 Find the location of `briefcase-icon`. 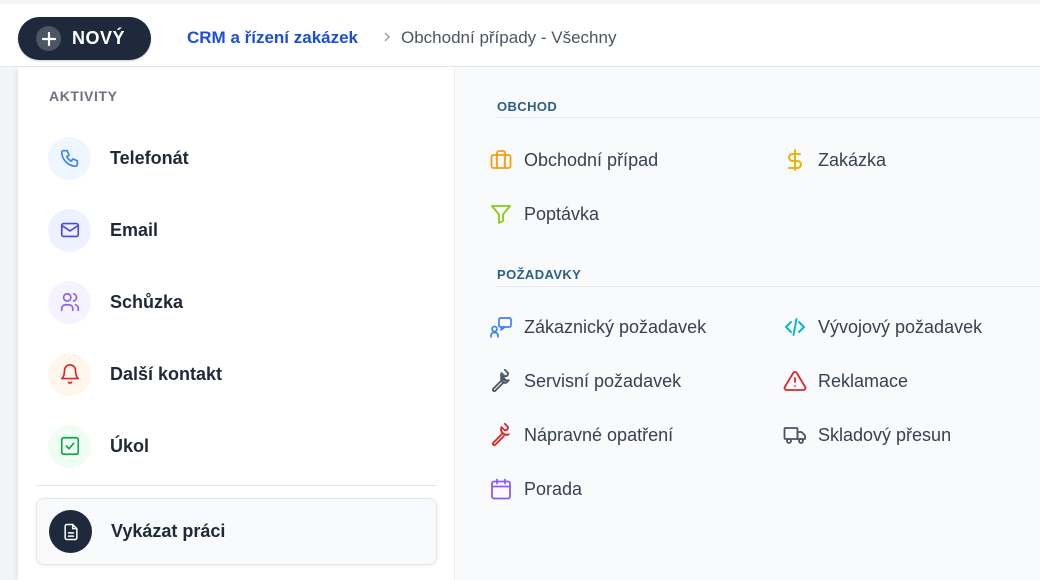

briefcase-icon is located at coordinates (501, 160).